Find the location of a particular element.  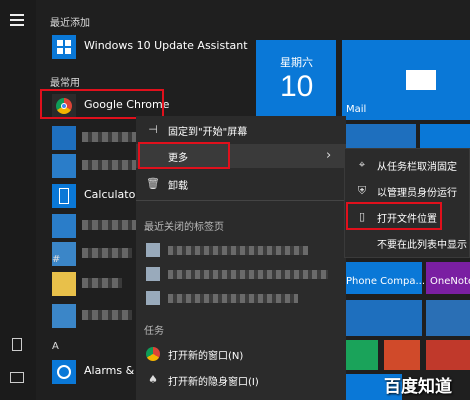

highlight-chrome is located at coordinates (102, 104).